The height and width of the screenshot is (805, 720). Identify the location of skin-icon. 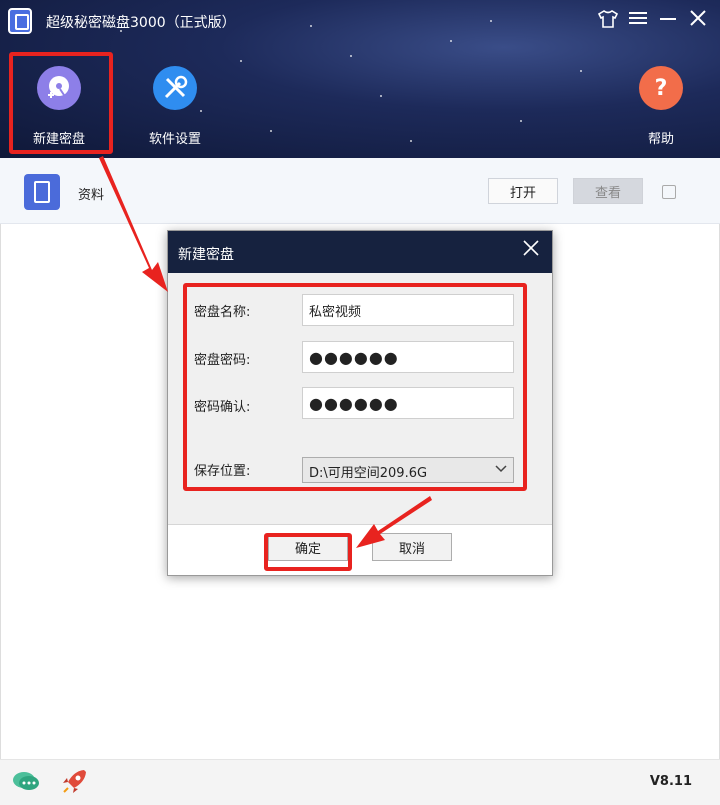
(608, 21).